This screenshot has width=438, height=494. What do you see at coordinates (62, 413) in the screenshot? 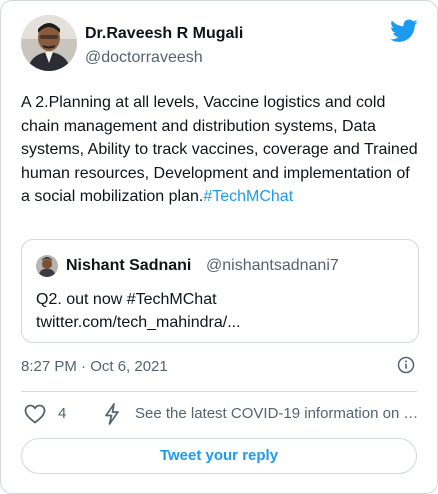
I see `like-count: 4` at bounding box center [62, 413].